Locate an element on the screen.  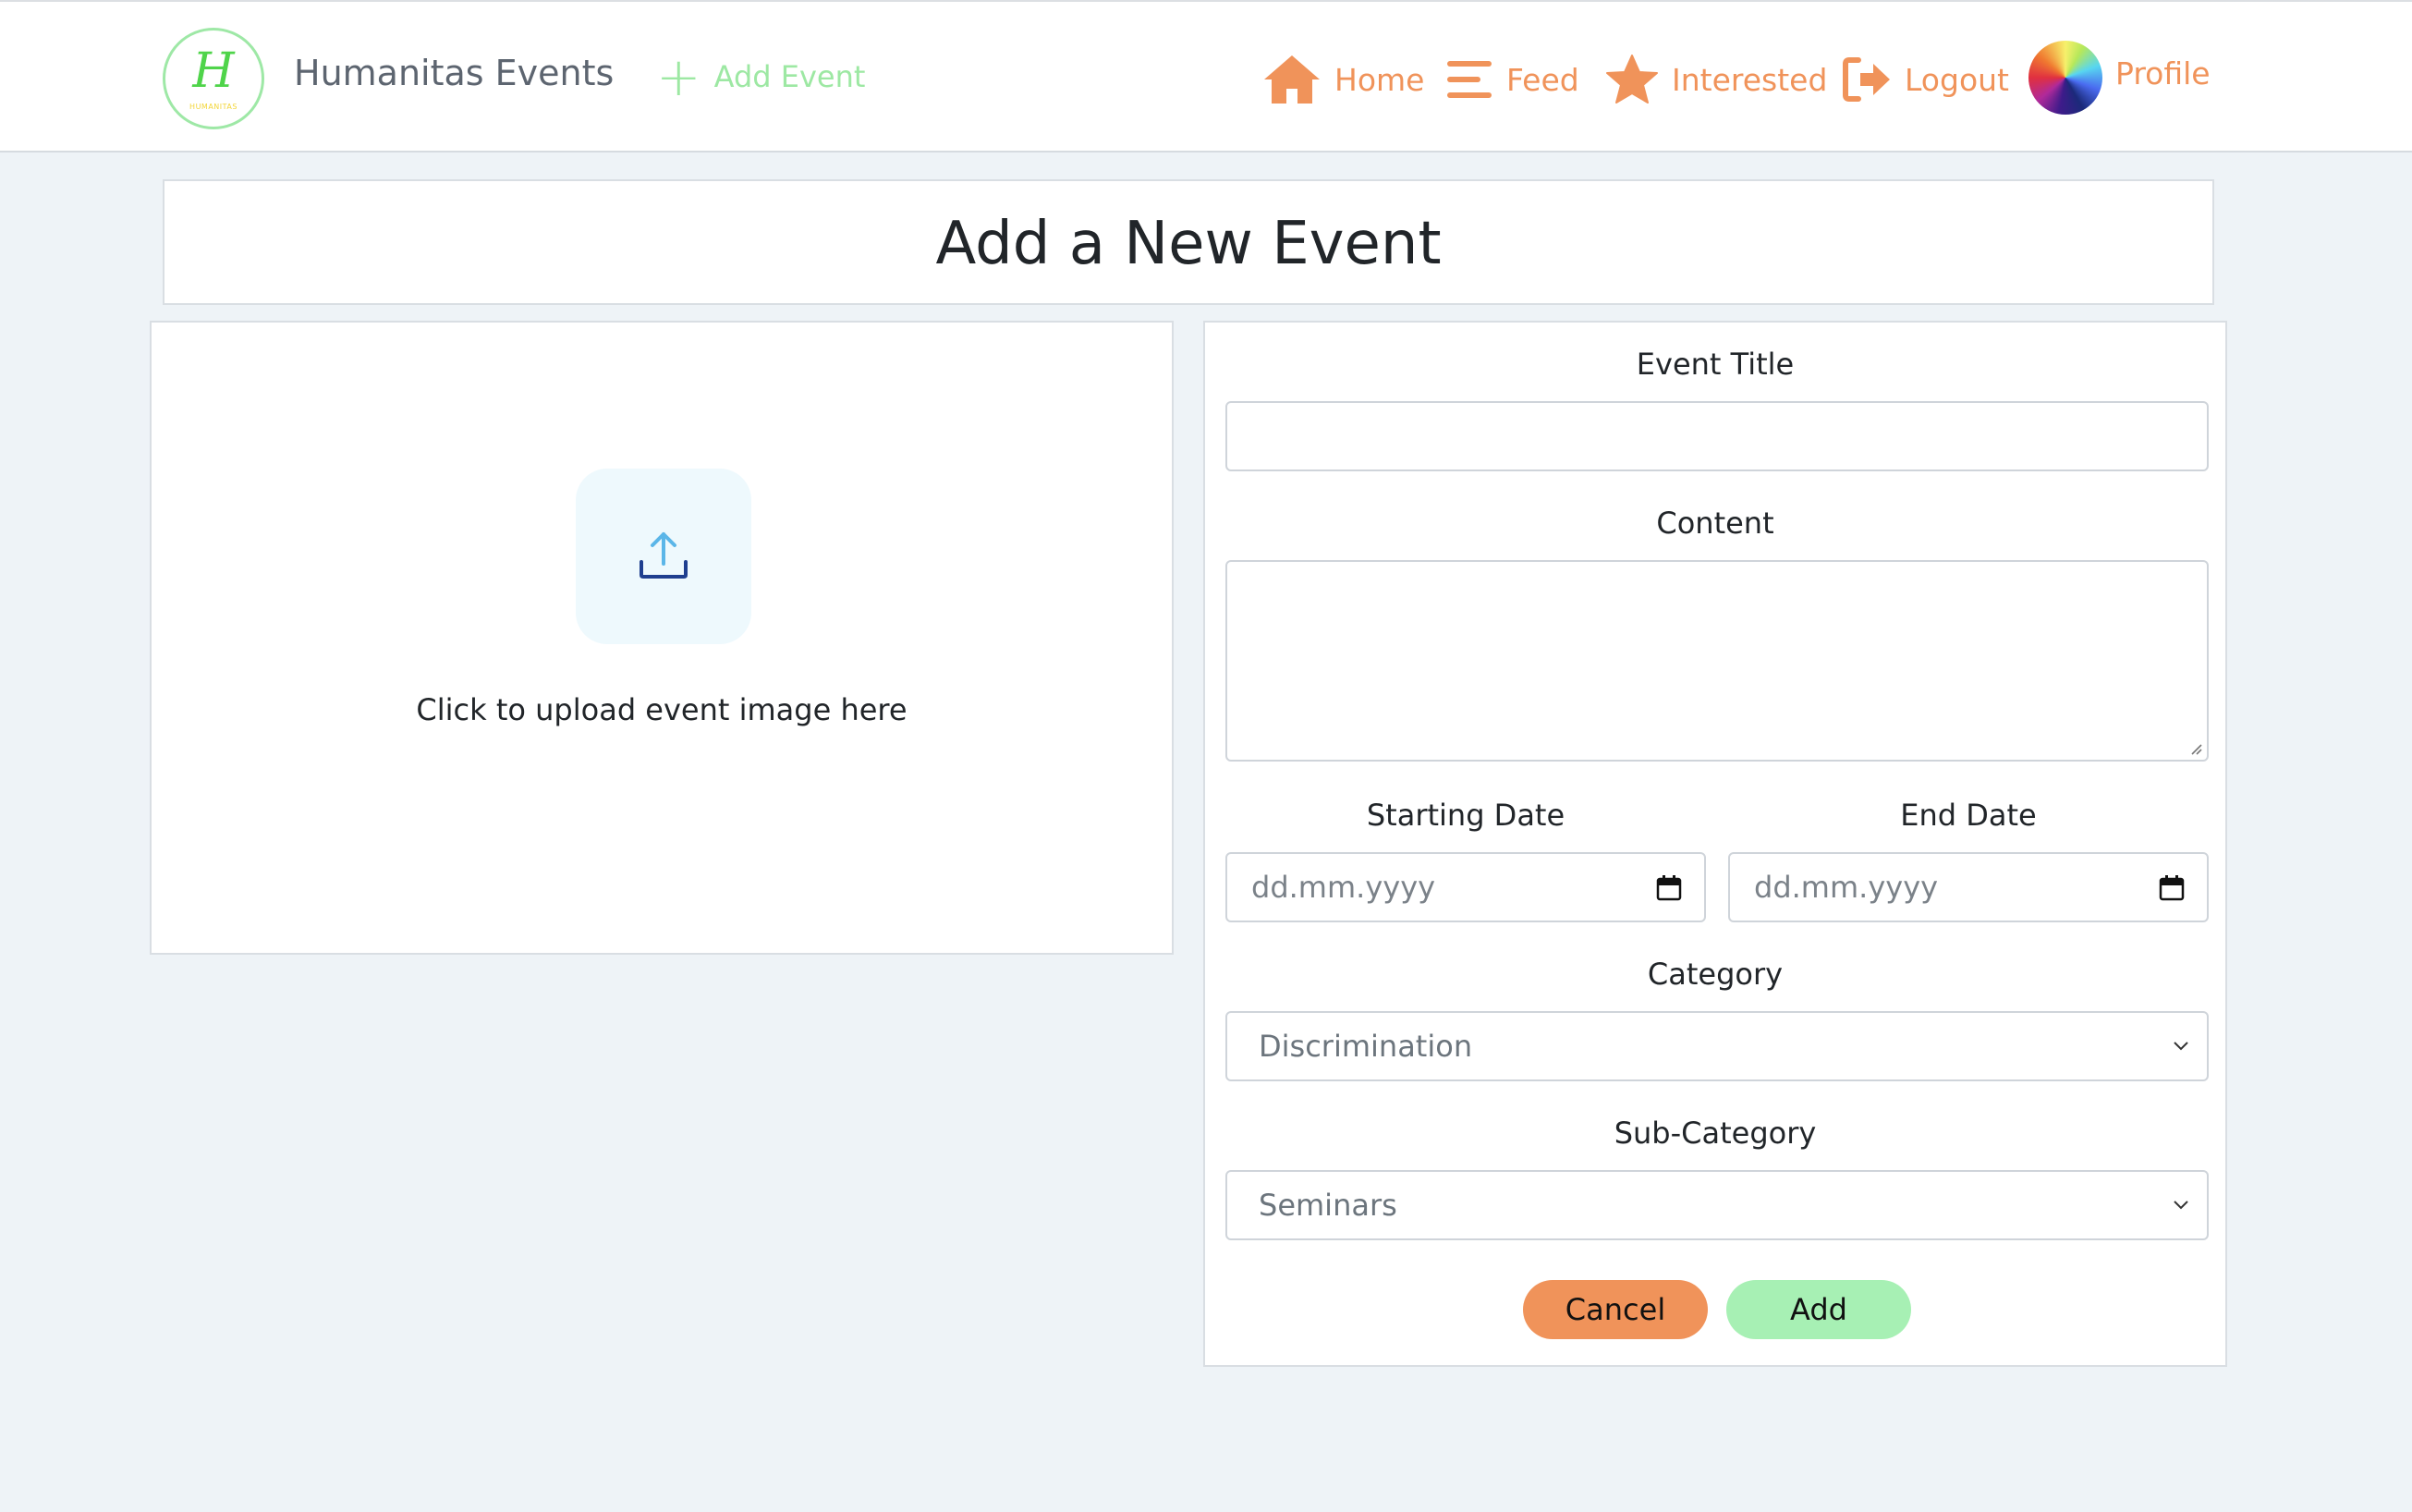
start-date-placeholder: dd.mm.yyyy is located at coordinates (1343, 888).